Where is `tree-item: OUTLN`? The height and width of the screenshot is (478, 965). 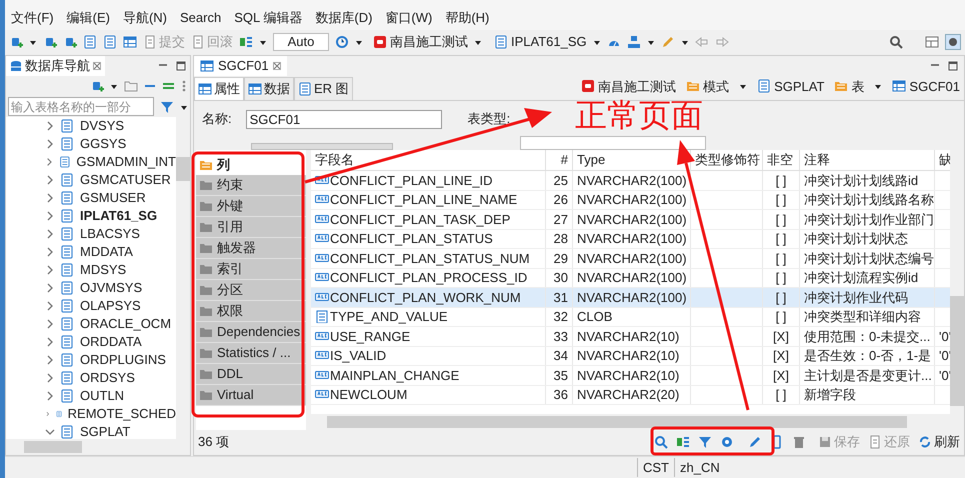 tree-item: OUTLN is located at coordinates (102, 396).